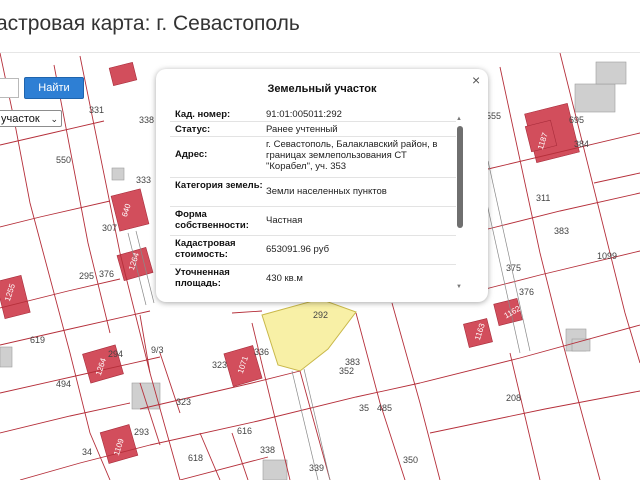 This screenshot has width=640, height=480. What do you see at coordinates (20, 119) in the screenshot?
I see `select-value: участок` at bounding box center [20, 119].